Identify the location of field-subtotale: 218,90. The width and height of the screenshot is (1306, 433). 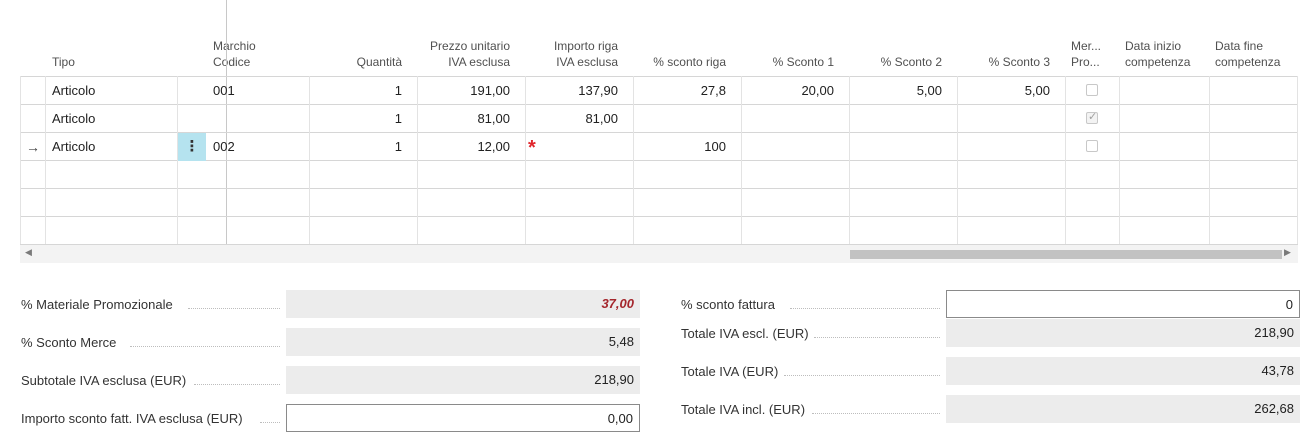
(463, 380).